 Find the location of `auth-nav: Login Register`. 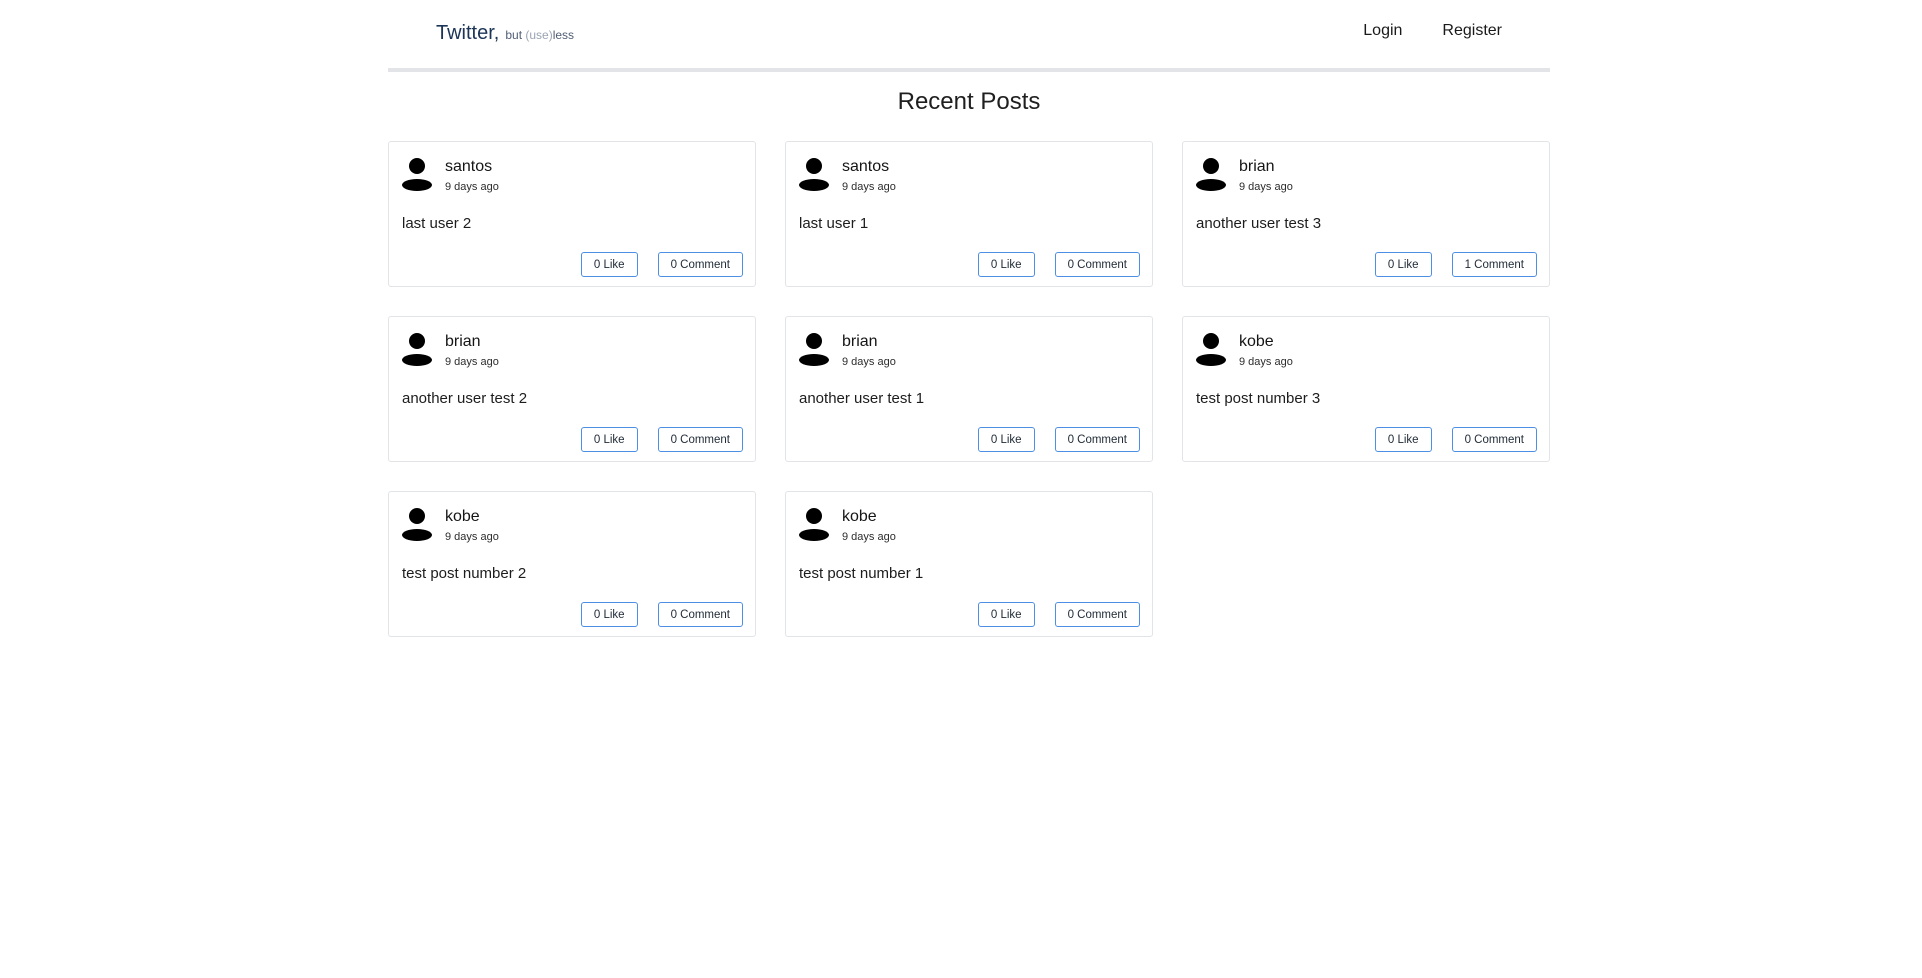

auth-nav: Login Register is located at coordinates (1432, 31).